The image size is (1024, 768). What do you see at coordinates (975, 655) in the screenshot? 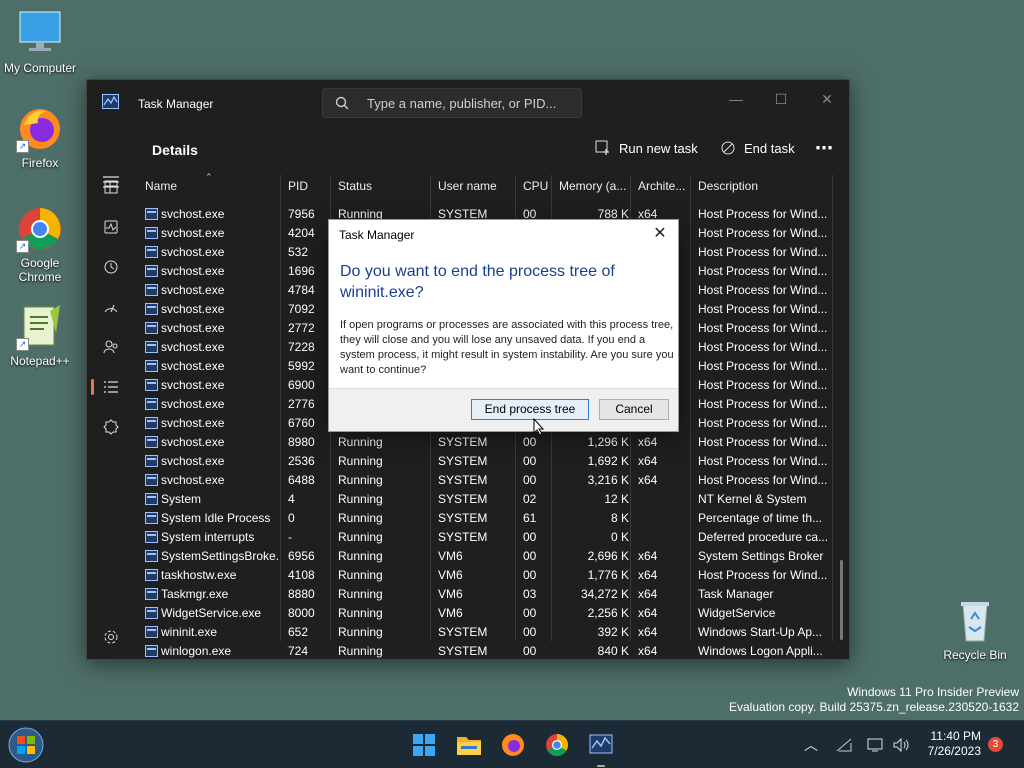
I see `desktop-icon-label: Recycle Bin` at bounding box center [975, 655].